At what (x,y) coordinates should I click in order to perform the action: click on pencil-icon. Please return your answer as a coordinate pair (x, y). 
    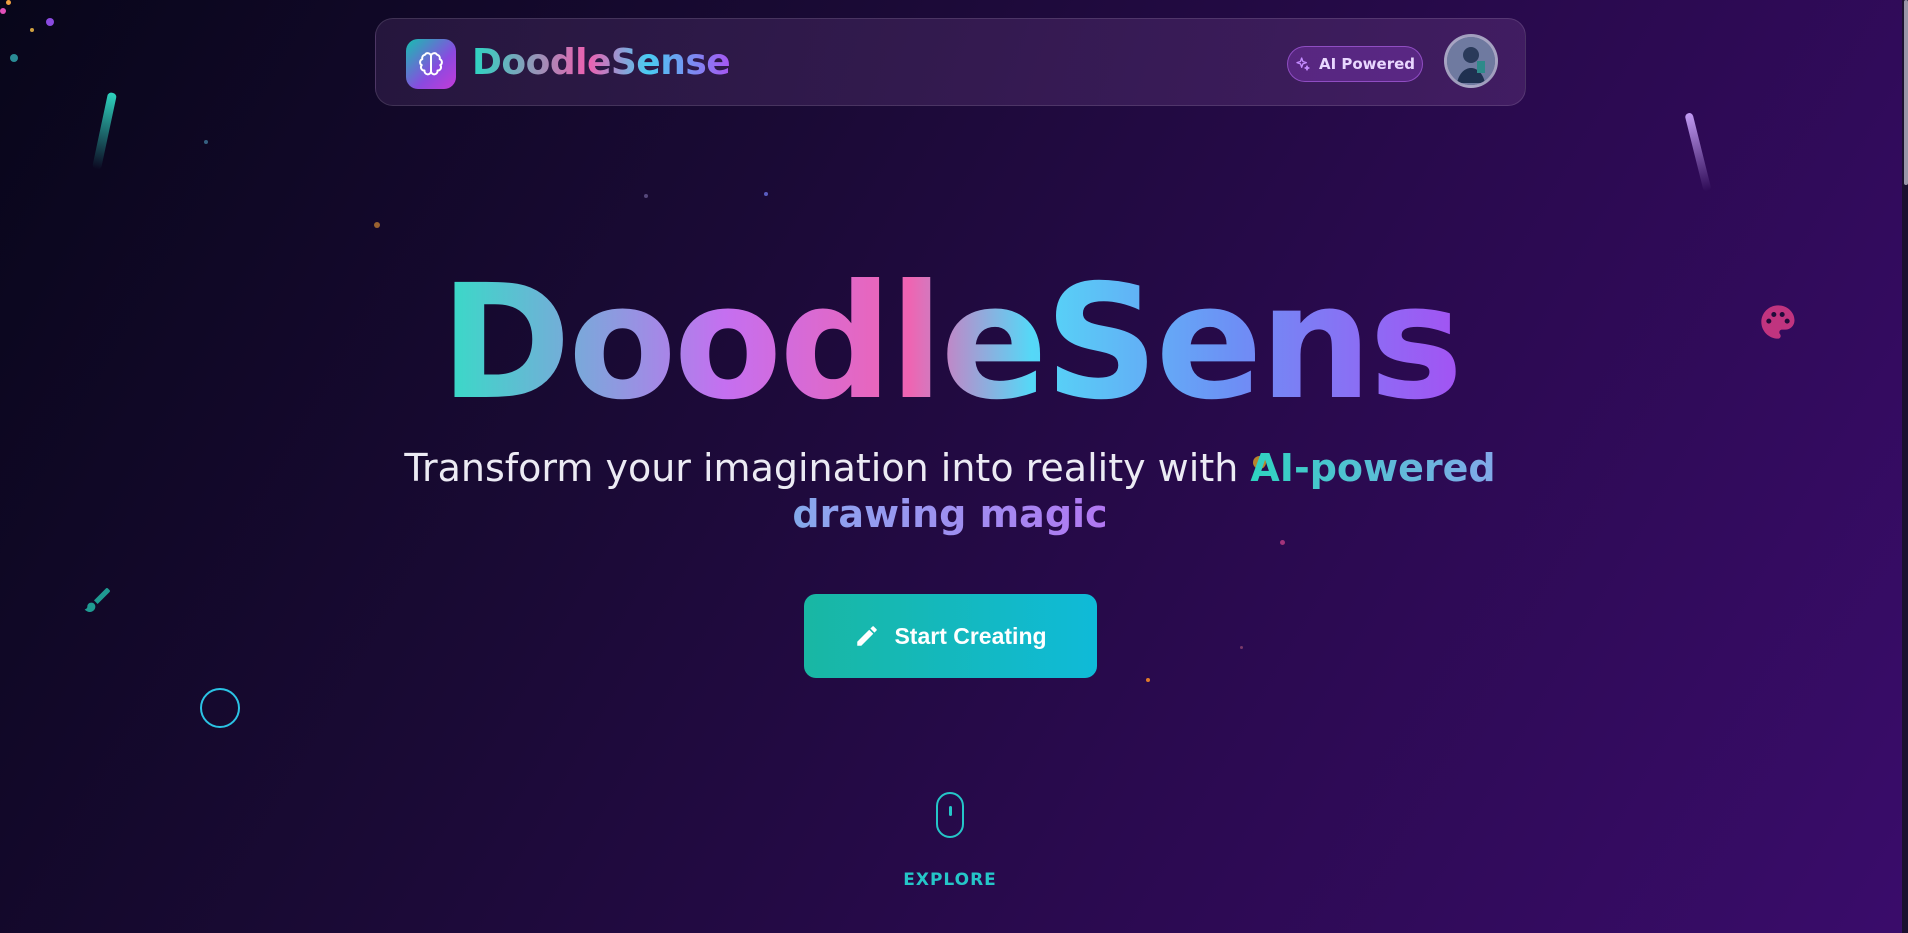
    Looking at the image, I should click on (867, 636).